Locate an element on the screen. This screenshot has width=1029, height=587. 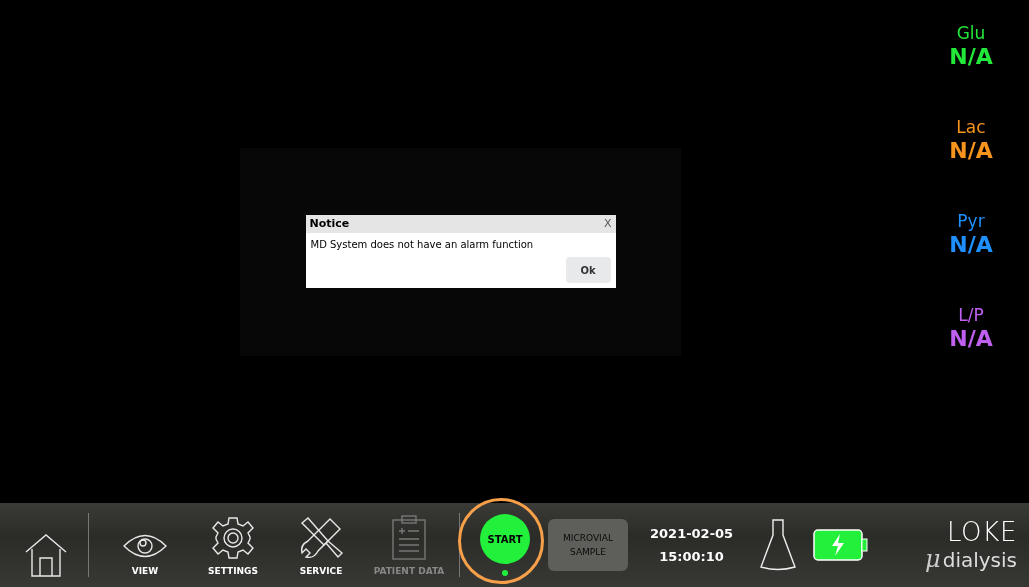
analyte-name: Glu is located at coordinates (971, 33).